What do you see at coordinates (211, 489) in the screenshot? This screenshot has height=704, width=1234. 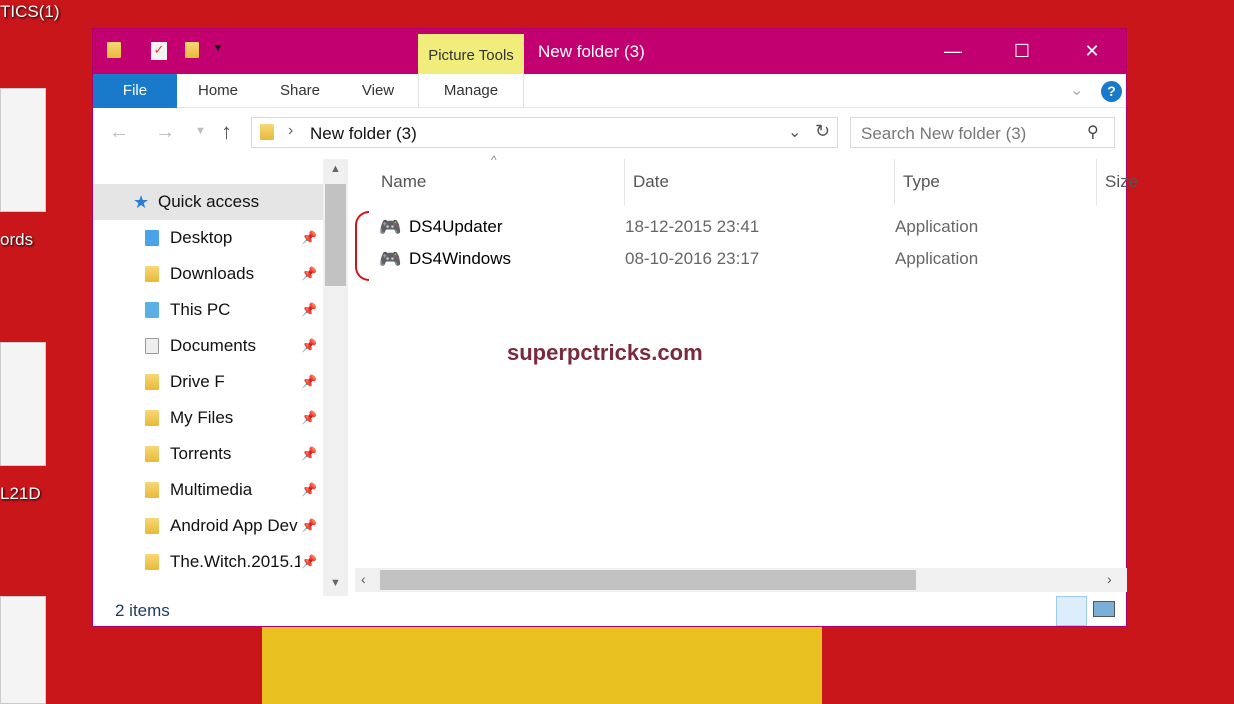 I see `nav-label: Multimedia` at bounding box center [211, 489].